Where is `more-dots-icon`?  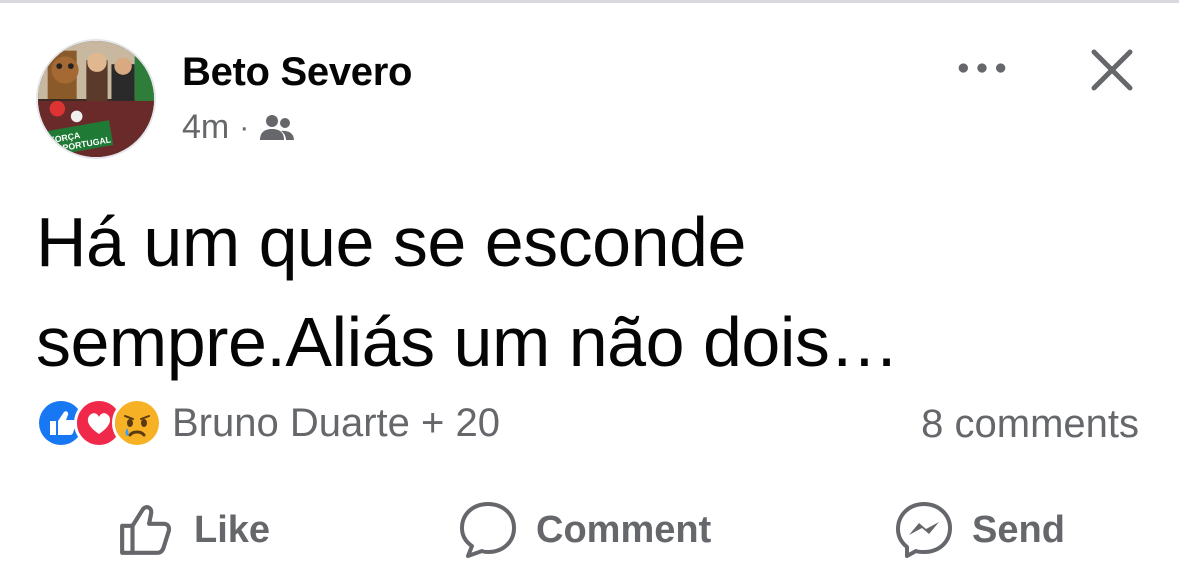
more-dots-icon is located at coordinates (982, 68).